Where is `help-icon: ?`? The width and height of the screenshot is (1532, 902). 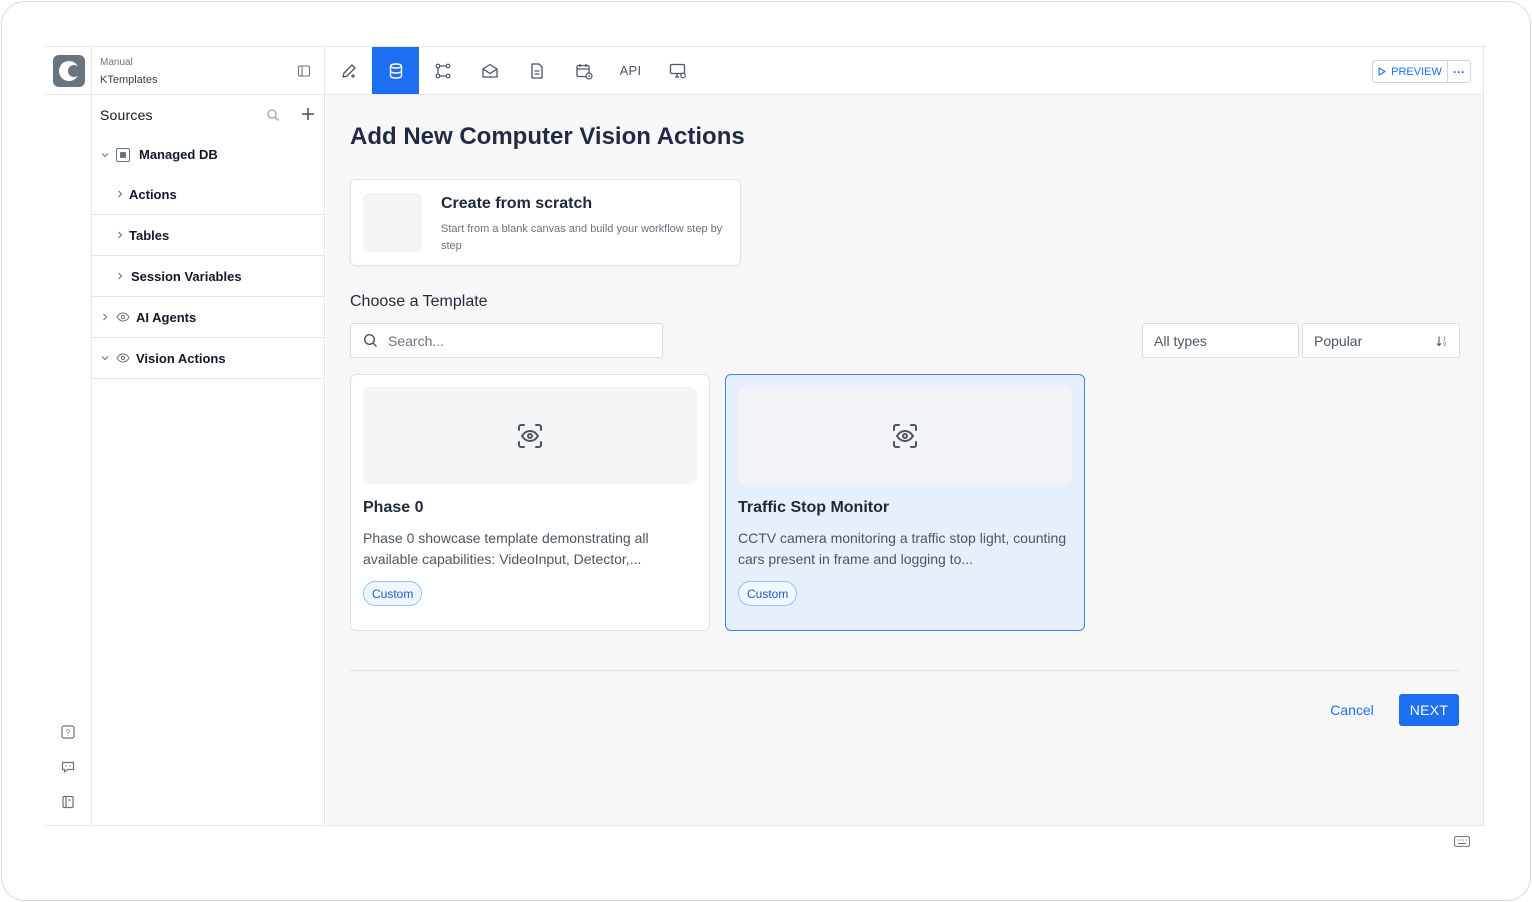 help-icon: ? is located at coordinates (68, 732).